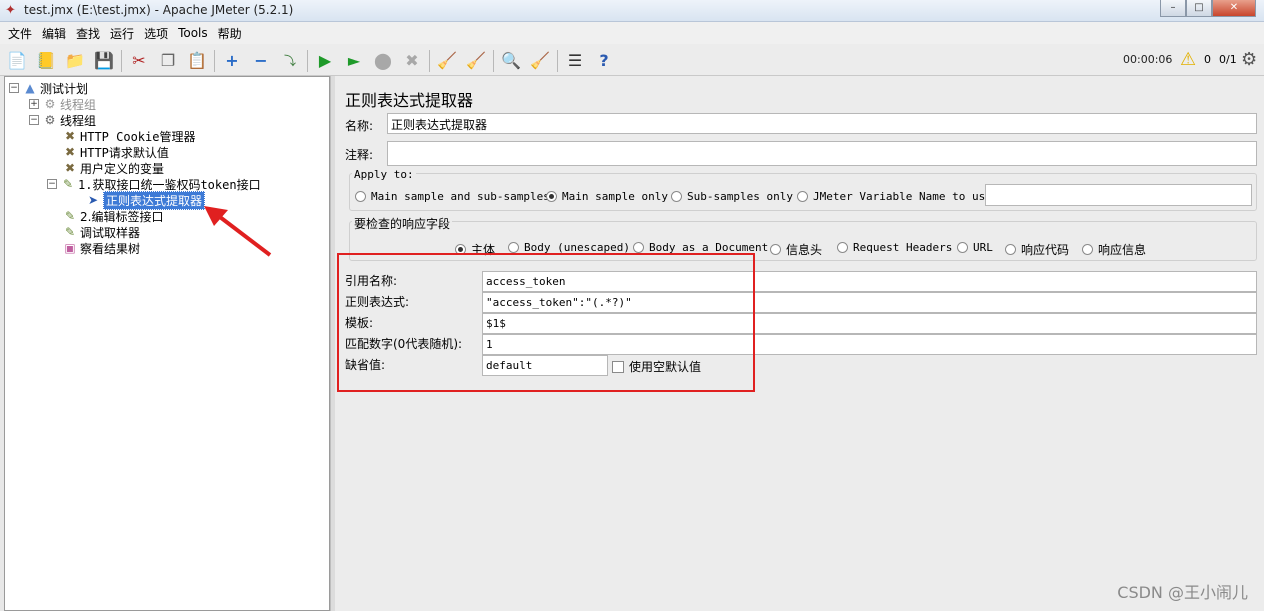 Image resolution: width=1264 pixels, height=611 pixels. I want to click on menu-tools: Tools, so click(193, 33).